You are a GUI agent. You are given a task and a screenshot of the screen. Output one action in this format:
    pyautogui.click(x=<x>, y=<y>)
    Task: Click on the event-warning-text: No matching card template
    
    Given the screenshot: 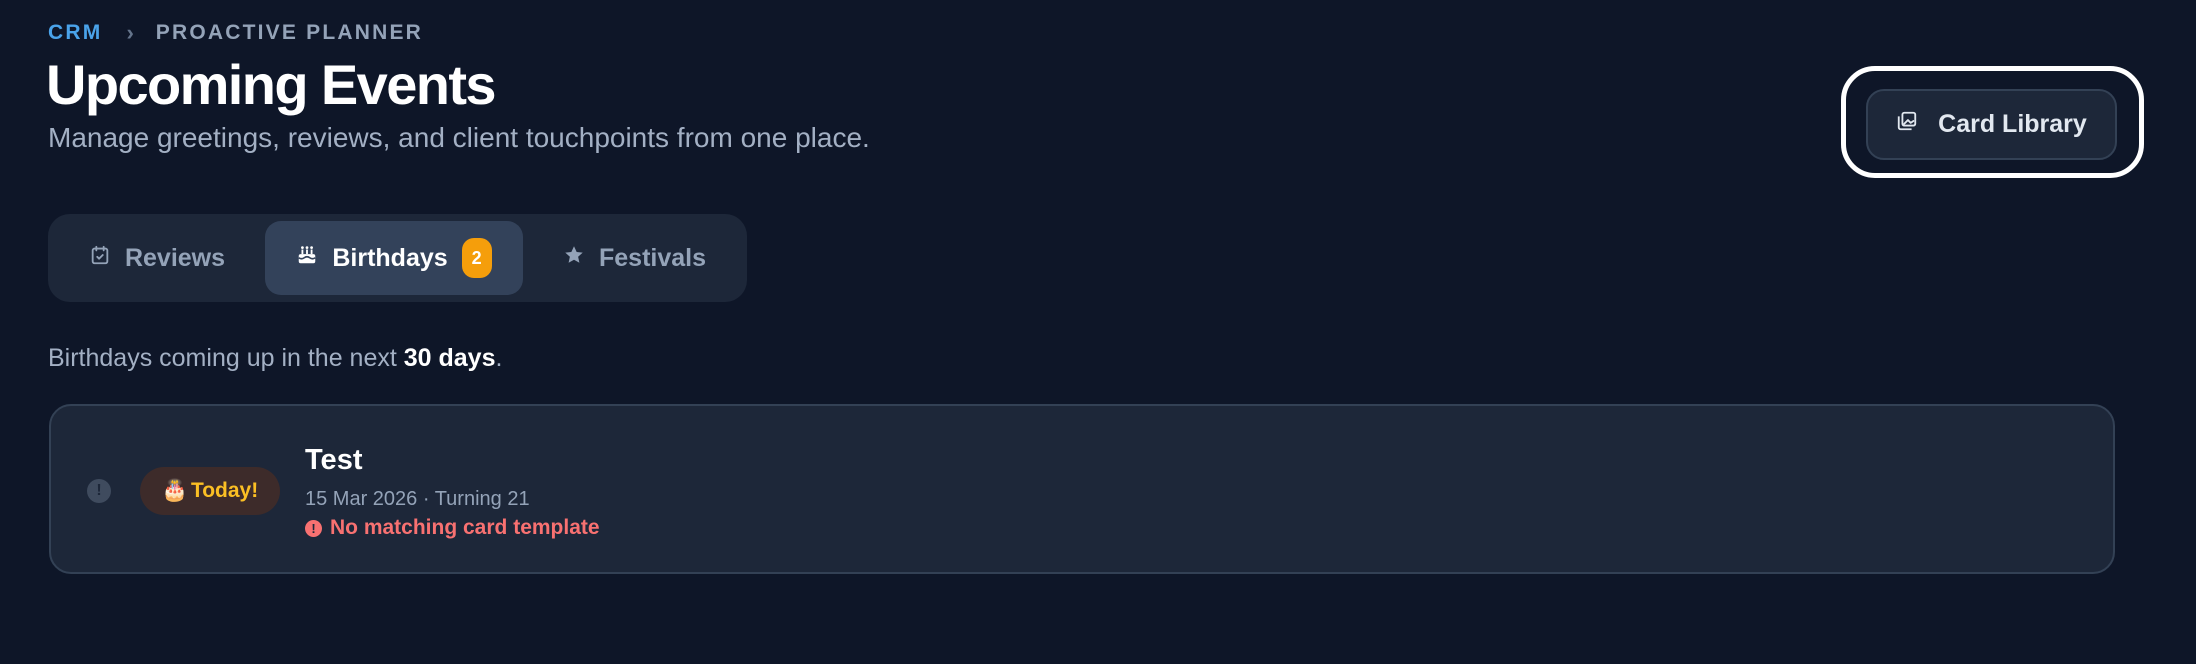 What is the action you would take?
    pyautogui.click(x=465, y=527)
    